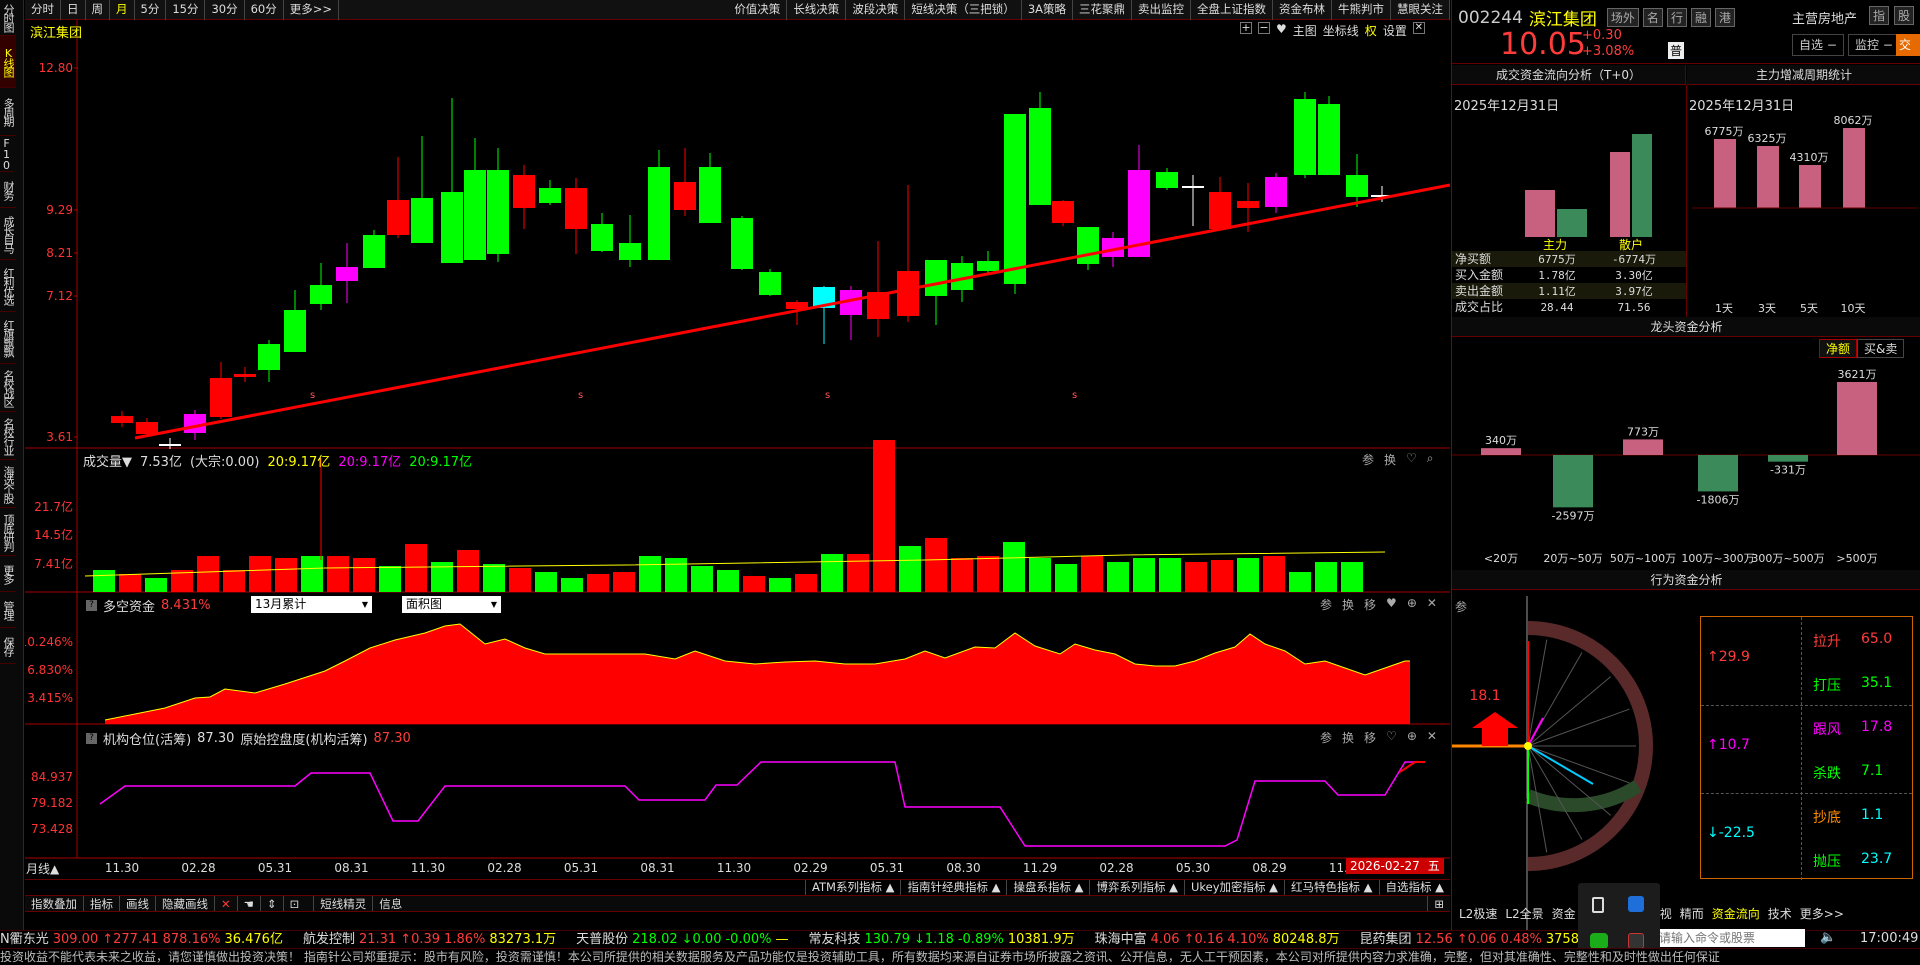 Image resolution: width=1920 pixels, height=965 pixels. Describe the element at coordinates (1390, 459) in the screenshot. I see `volume-switch-button: 换` at that location.